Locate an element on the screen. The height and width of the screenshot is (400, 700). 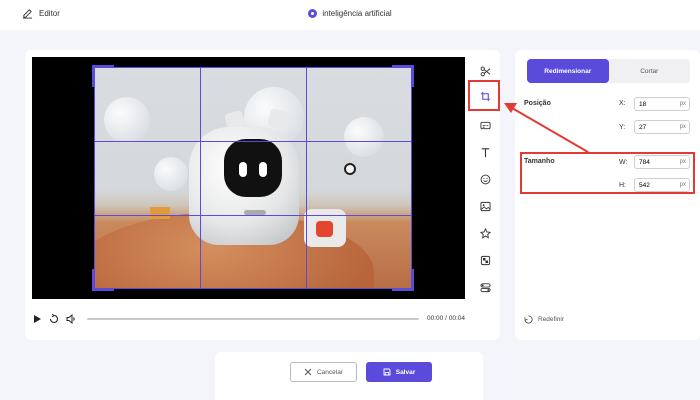
y-unit: px is located at coordinates (682, 127).